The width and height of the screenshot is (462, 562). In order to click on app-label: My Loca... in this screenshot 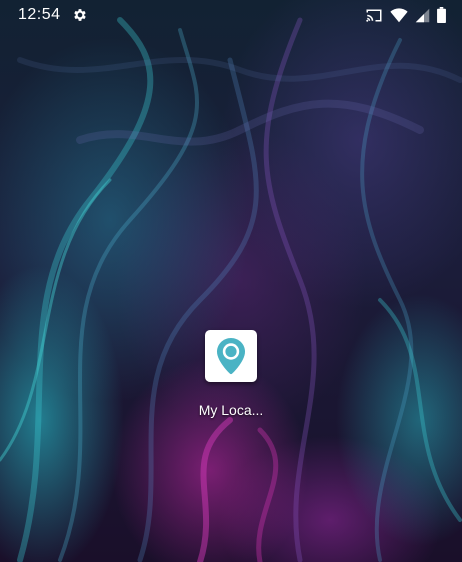, I will do `click(231, 410)`.